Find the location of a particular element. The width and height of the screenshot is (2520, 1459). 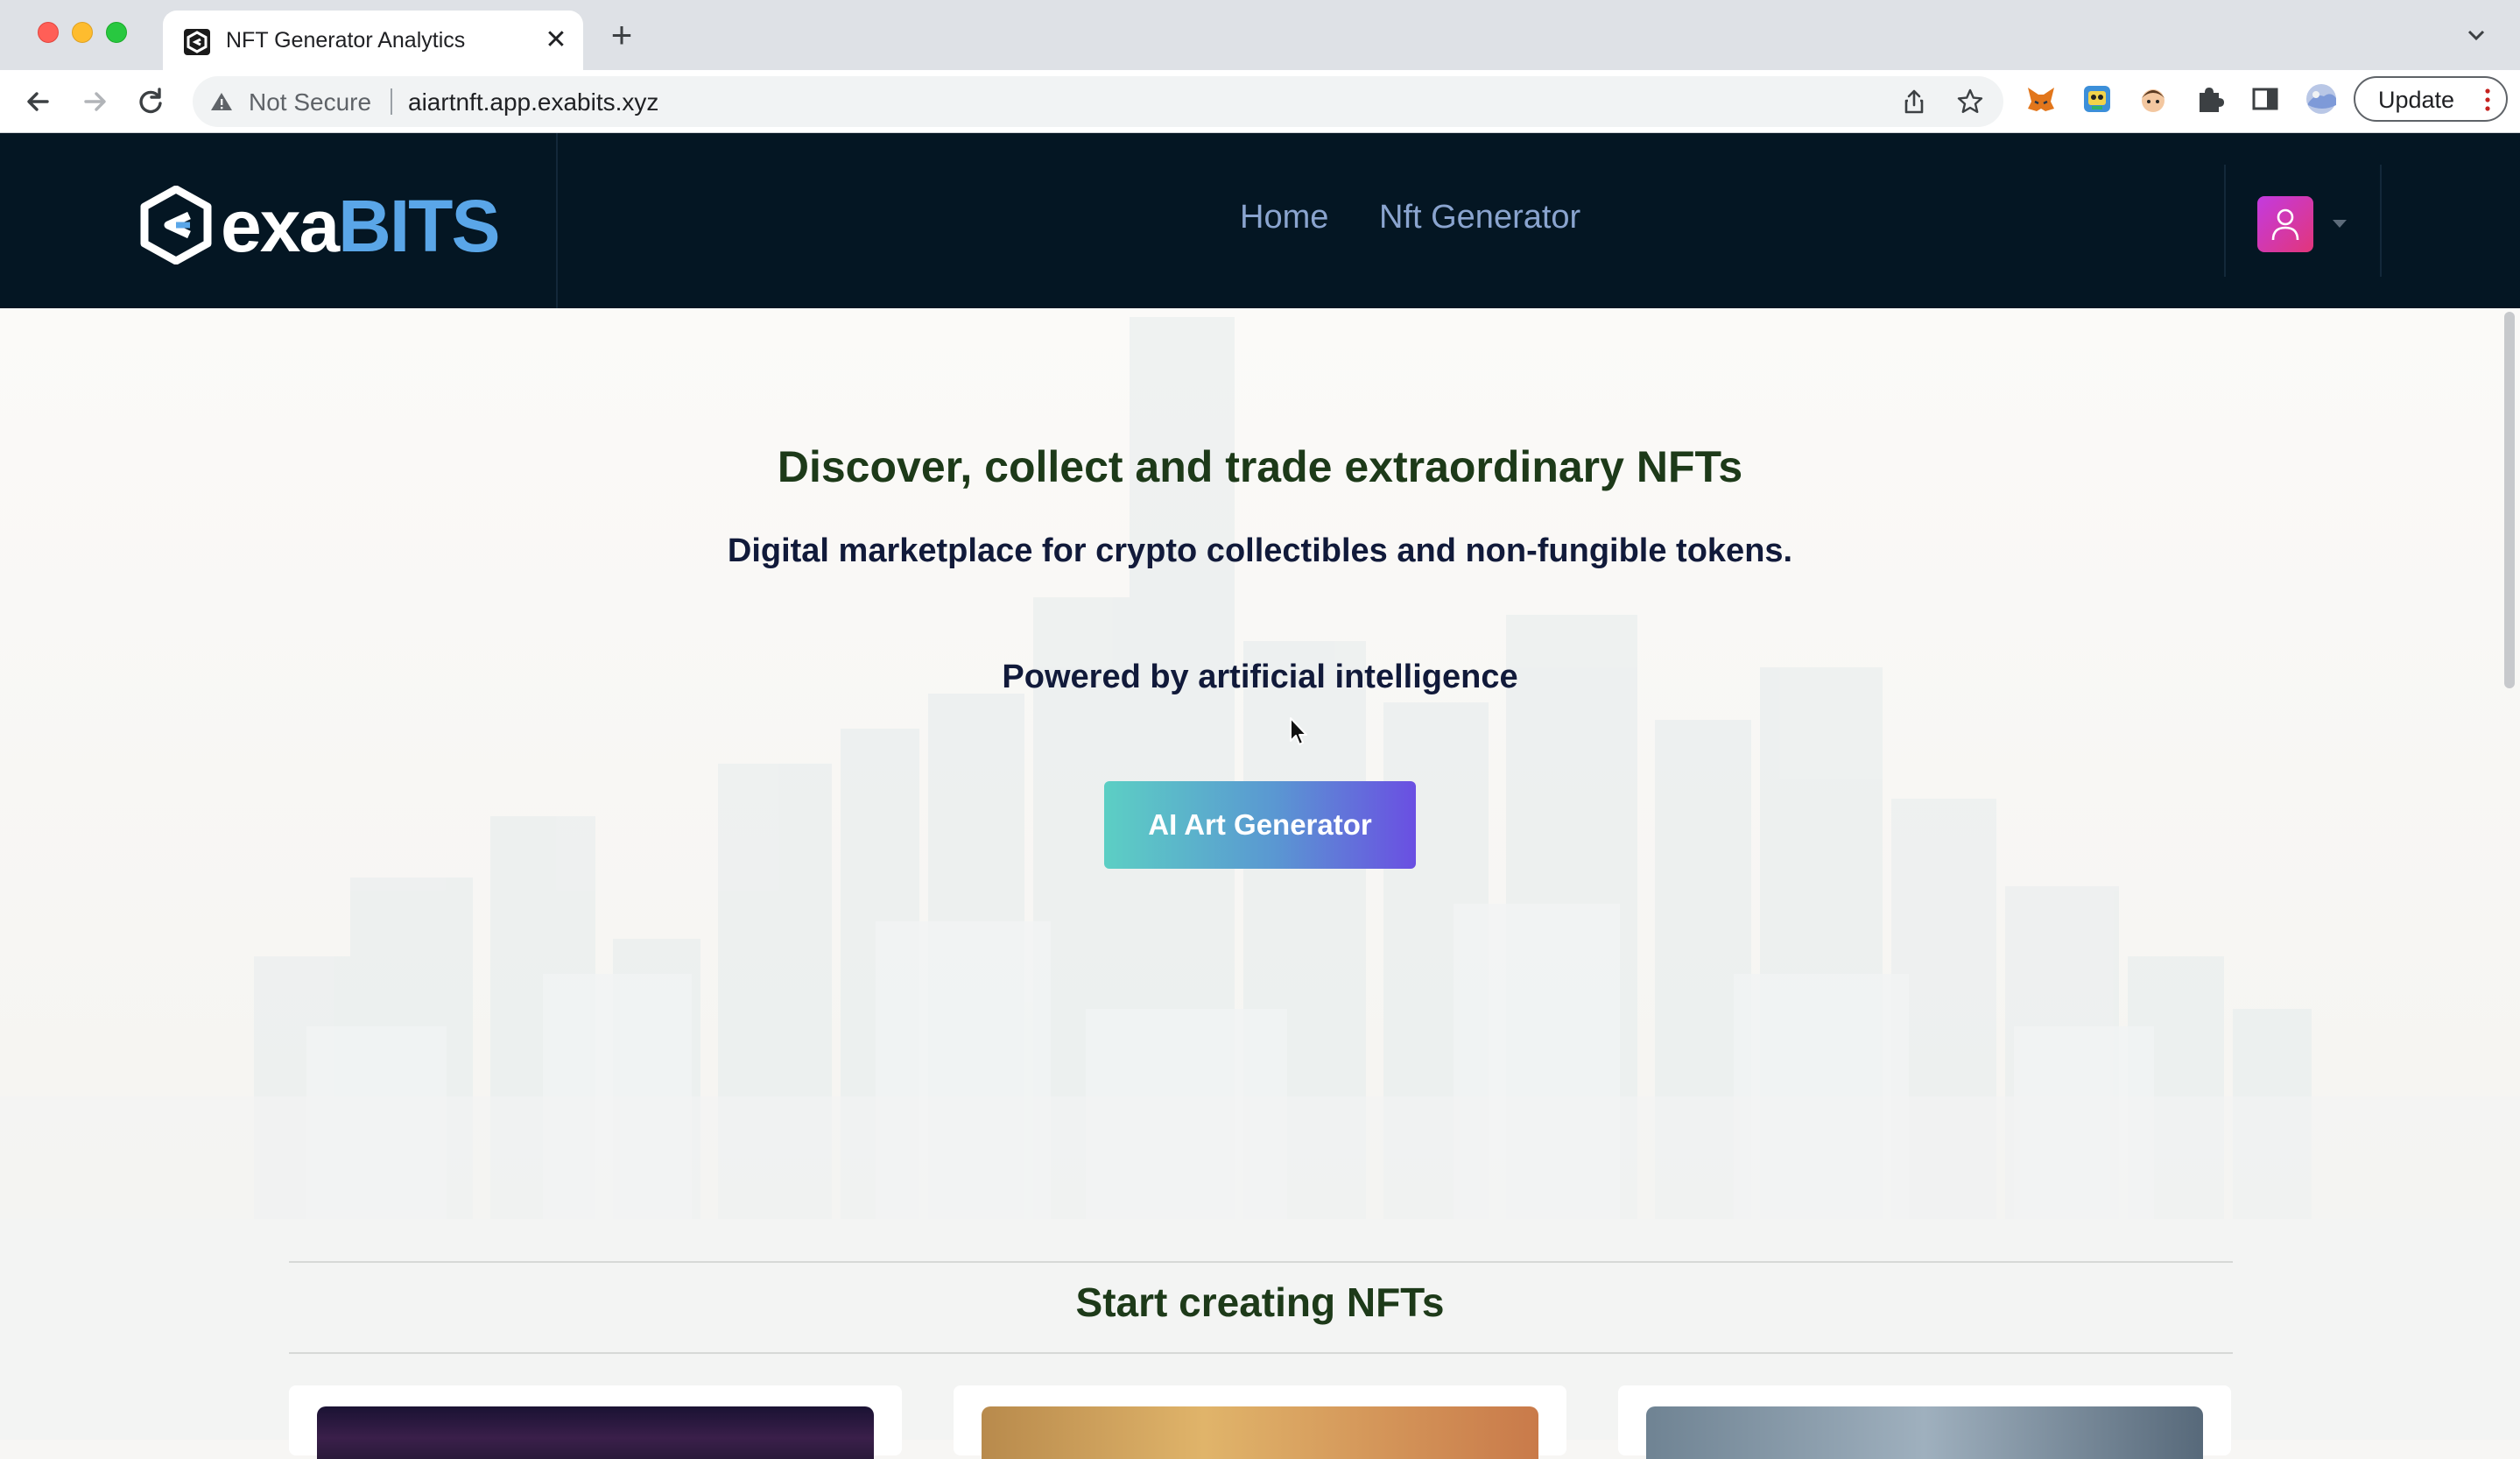

new-tab-icon: + is located at coordinates (621, 35).